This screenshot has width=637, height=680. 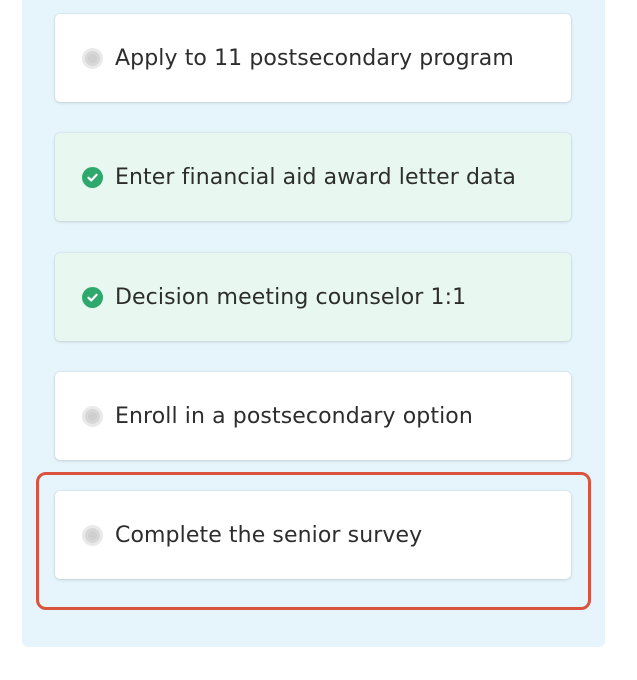 I want to click on task-label: Decision meeting counselor 1:1, so click(x=291, y=297).